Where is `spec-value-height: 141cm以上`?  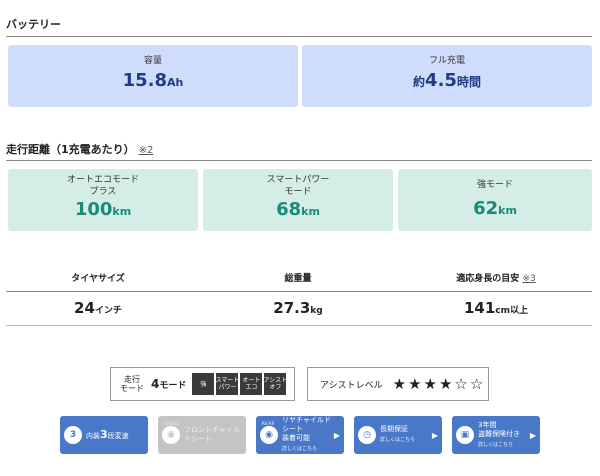 spec-value-height: 141cm以上 is located at coordinates (496, 308).